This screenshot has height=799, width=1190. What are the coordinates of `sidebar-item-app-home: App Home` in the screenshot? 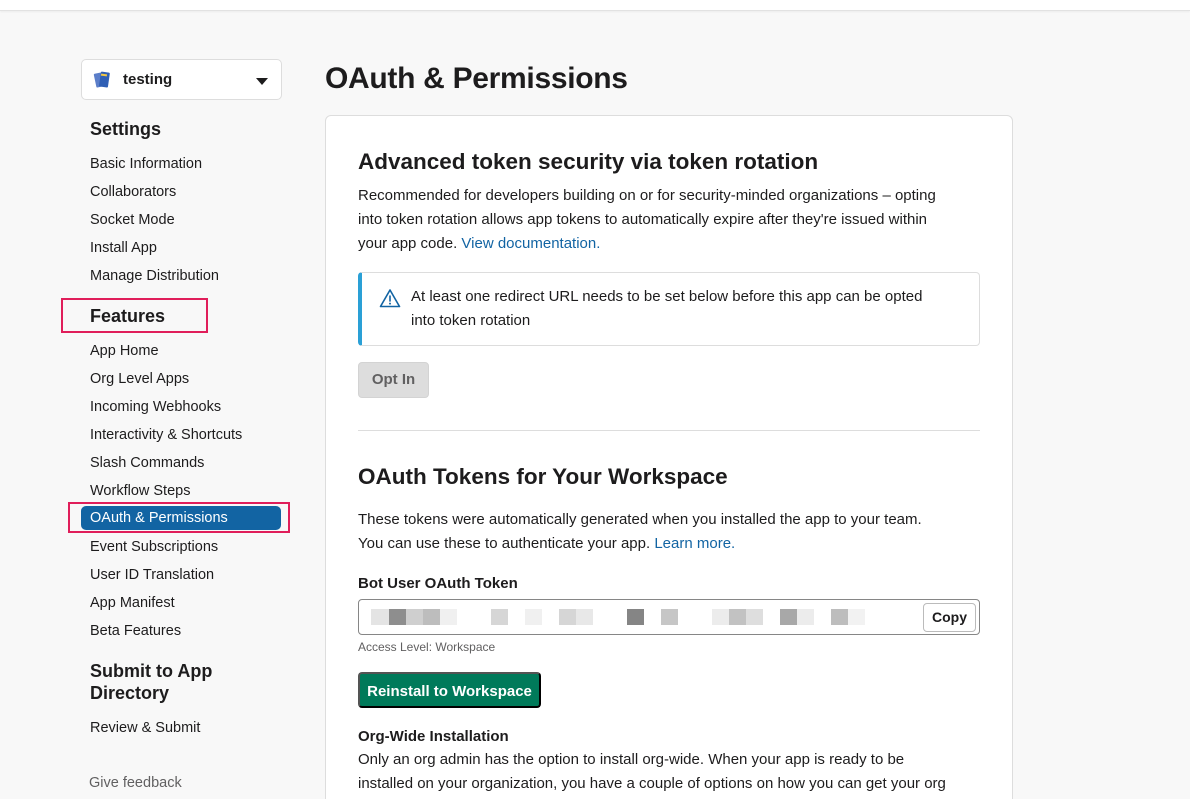 It's located at (124, 351).